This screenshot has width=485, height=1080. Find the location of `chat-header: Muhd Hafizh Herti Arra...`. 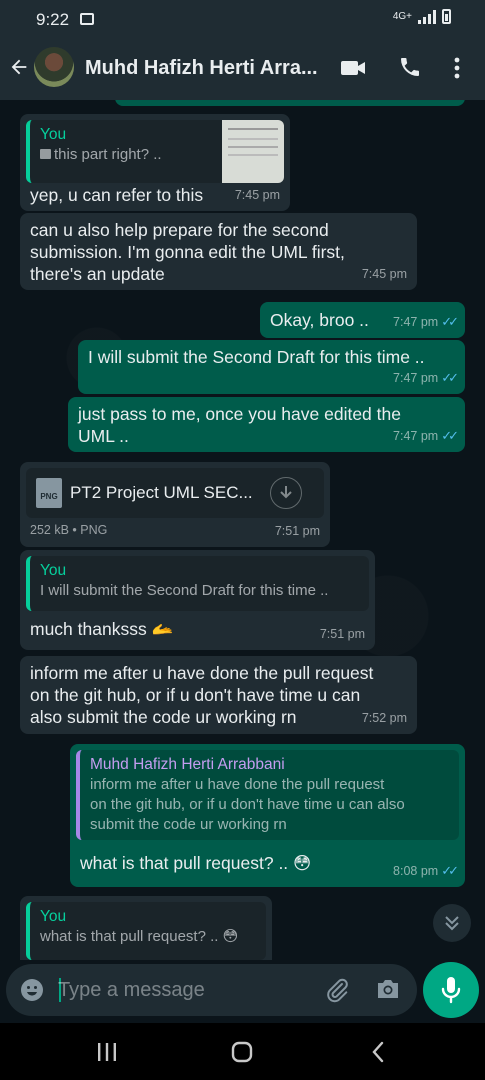

chat-header: Muhd Hafizh Herti Arra... is located at coordinates (242, 70).